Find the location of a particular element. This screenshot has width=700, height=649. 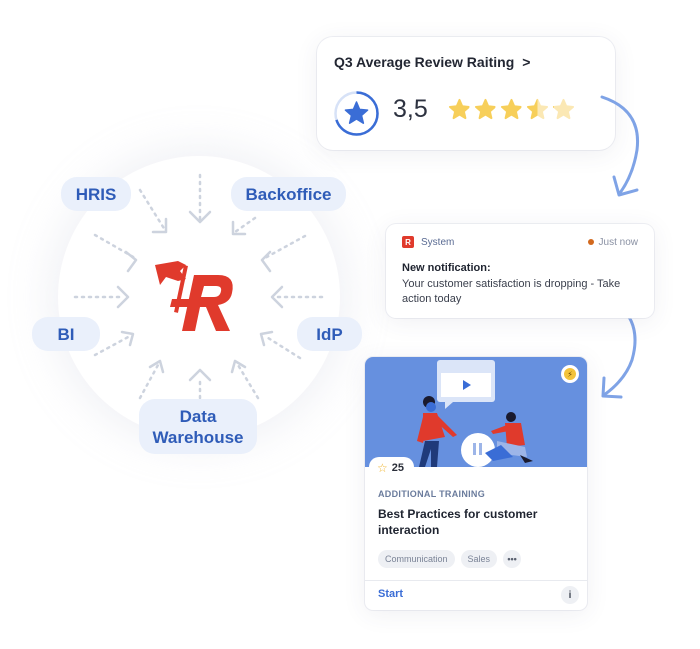

star-icon is located at coordinates (356, 112).